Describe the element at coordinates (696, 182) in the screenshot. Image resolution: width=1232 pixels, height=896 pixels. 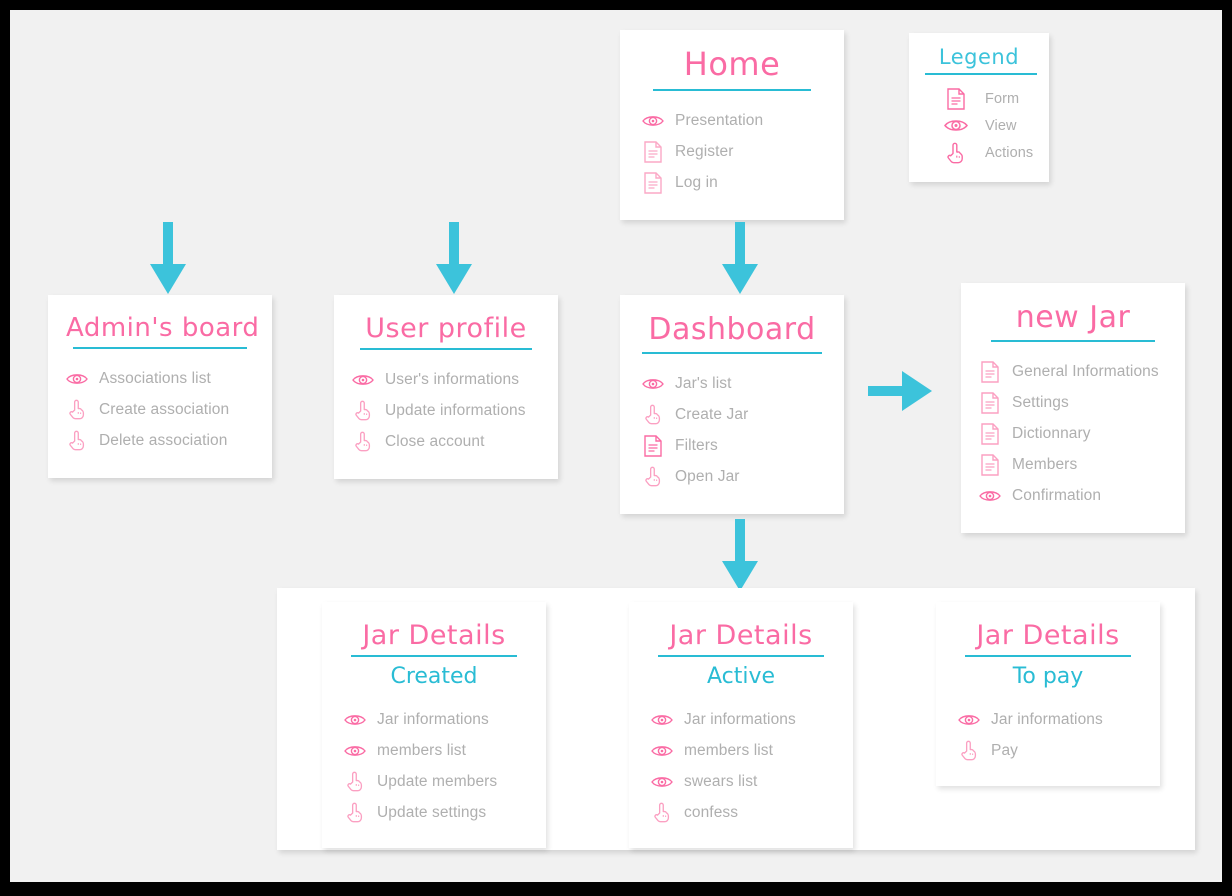
I see `list-item-label: Log in` at that location.